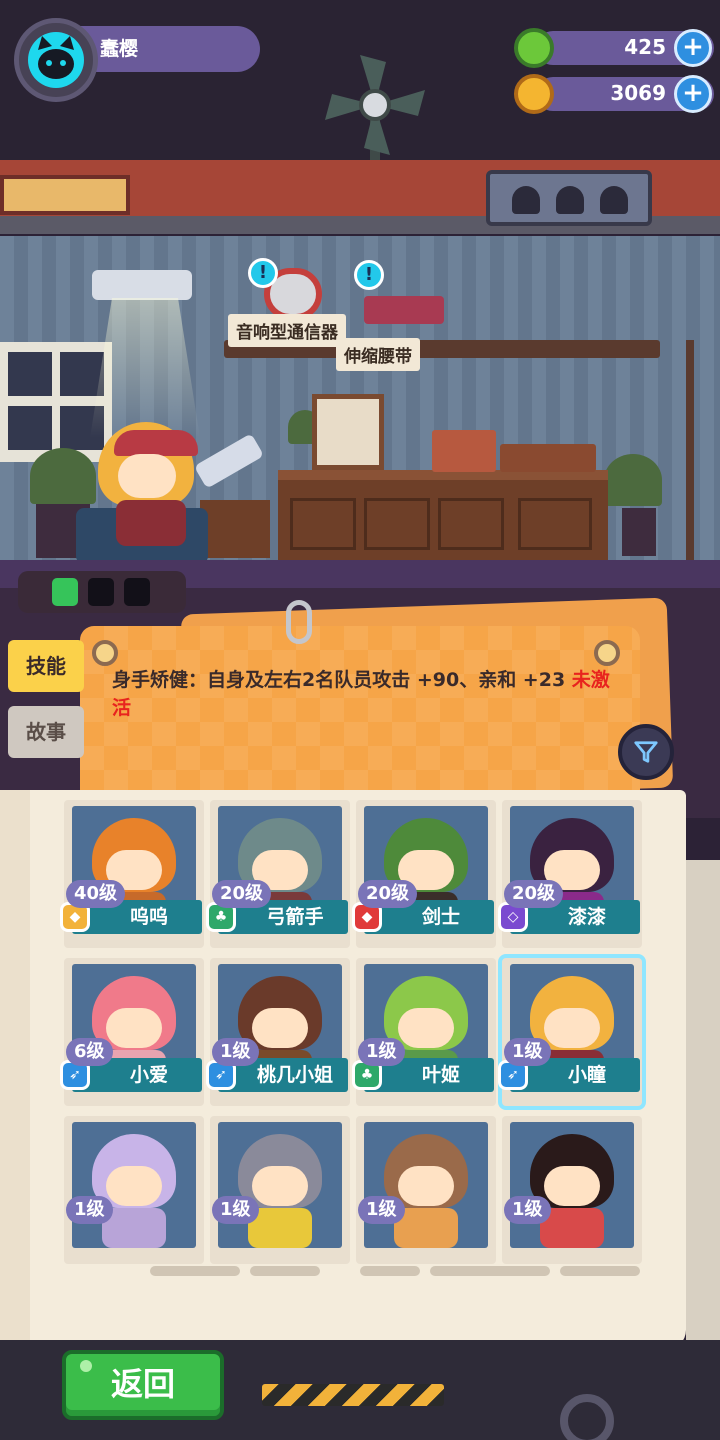  Describe the element at coordinates (614, 48) in the screenshot. I see `gem-counter: 425 +` at that location.